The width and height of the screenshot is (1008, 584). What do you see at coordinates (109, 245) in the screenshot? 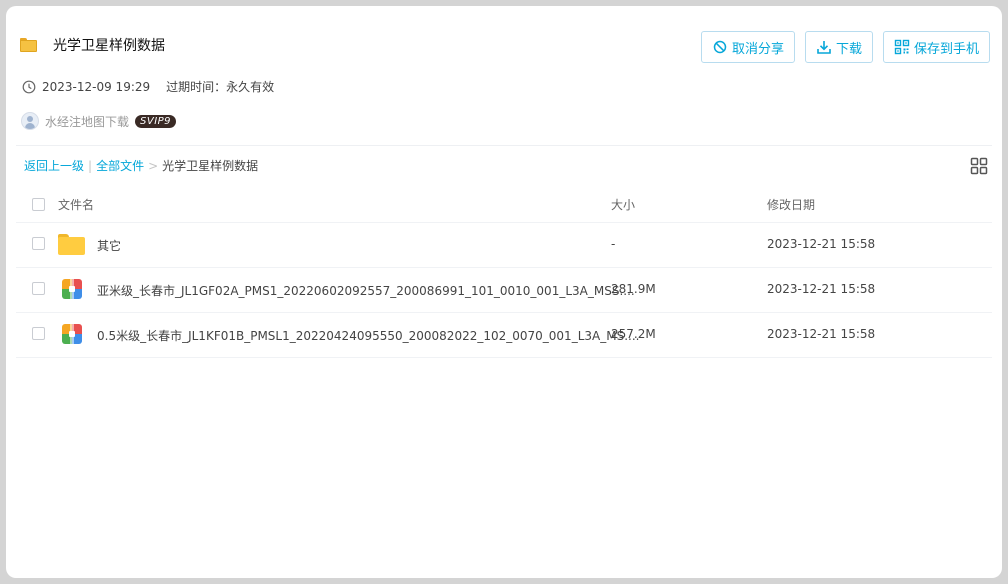
I see `file-name: 其它` at bounding box center [109, 245].